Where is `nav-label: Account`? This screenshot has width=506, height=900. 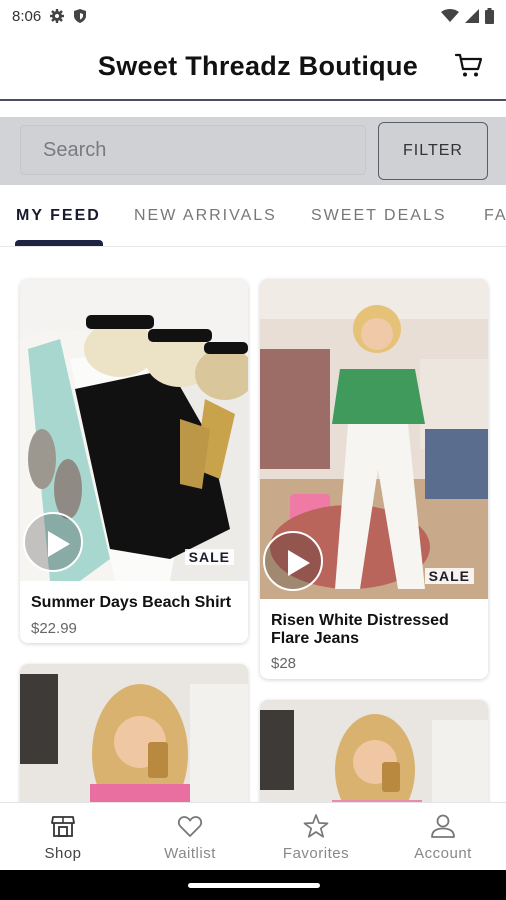
nav-label: Account is located at coordinates (443, 853).